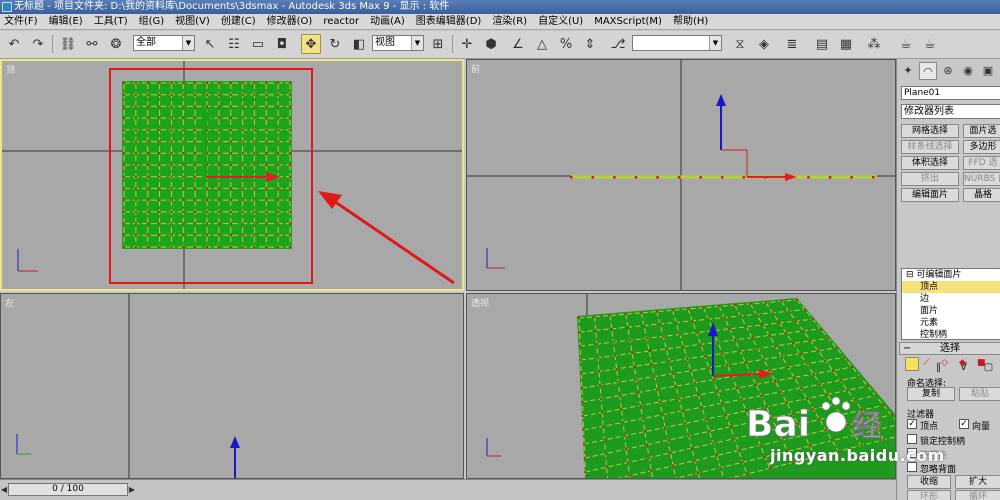 Image resolution: width=1000 pixels, height=500 pixels. What do you see at coordinates (92, 44) in the screenshot?
I see `unlink-icon: ⚯` at bounding box center [92, 44].